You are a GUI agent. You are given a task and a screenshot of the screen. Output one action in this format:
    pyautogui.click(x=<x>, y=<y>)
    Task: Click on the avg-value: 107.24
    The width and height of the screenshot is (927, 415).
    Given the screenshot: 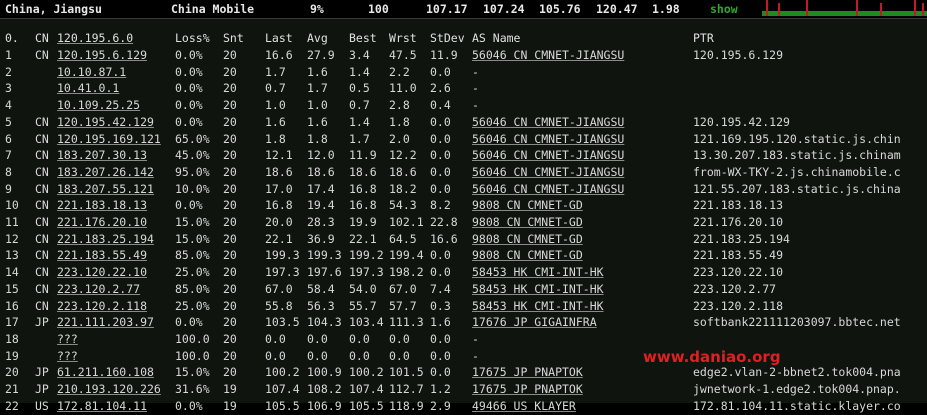 What is the action you would take?
    pyautogui.click(x=504, y=9)
    